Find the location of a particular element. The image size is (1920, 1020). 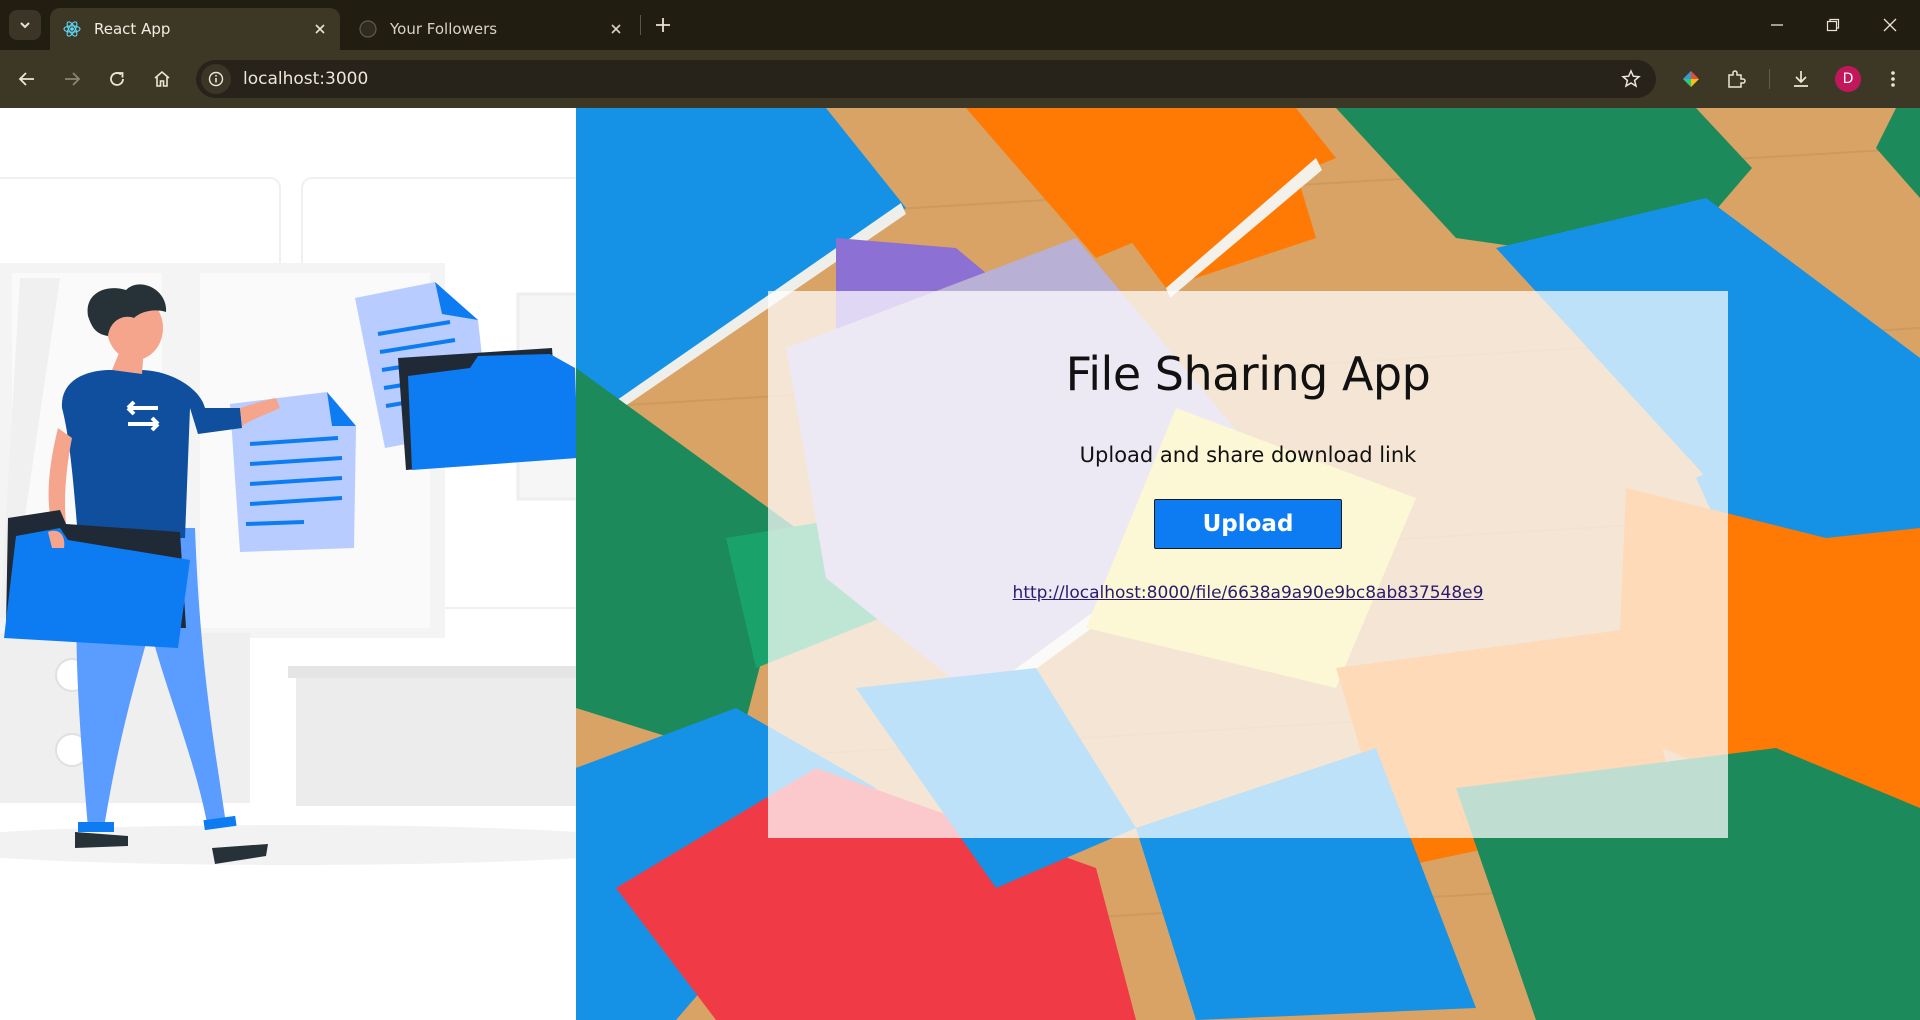

home-button is located at coordinates (162, 79).